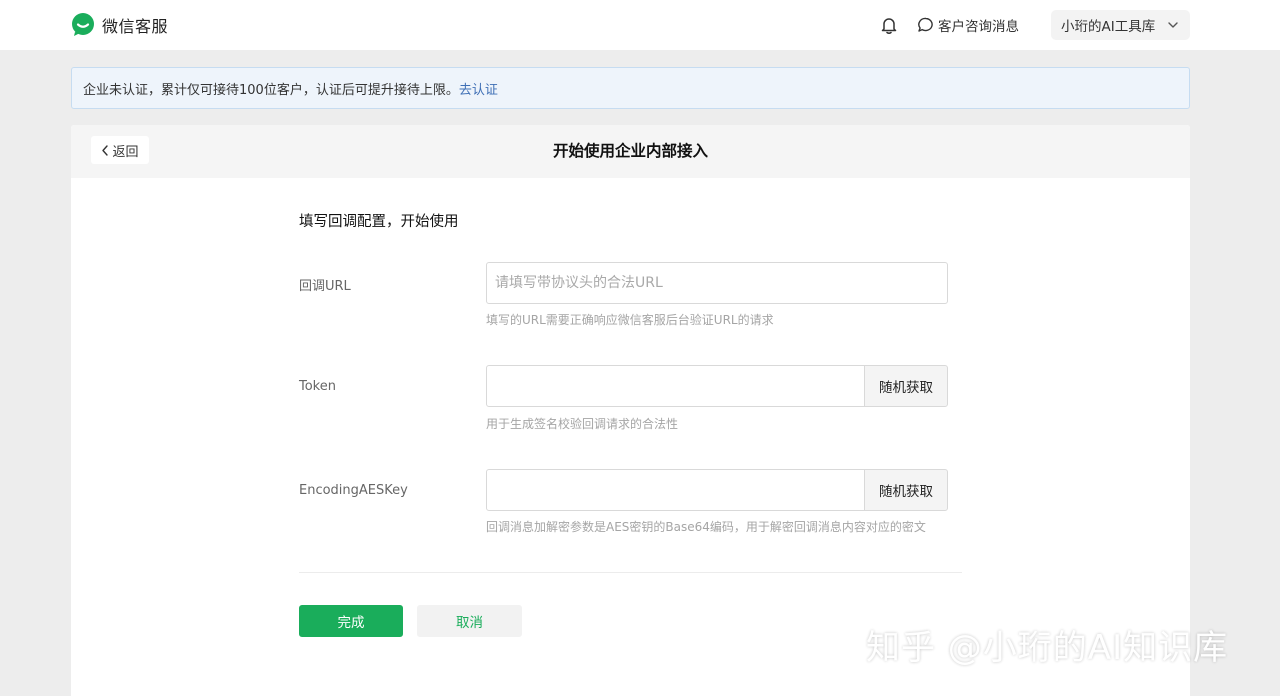 This screenshot has height=696, width=1280. Describe the element at coordinates (105, 150) in the screenshot. I see `chevron-left-icon` at that location.